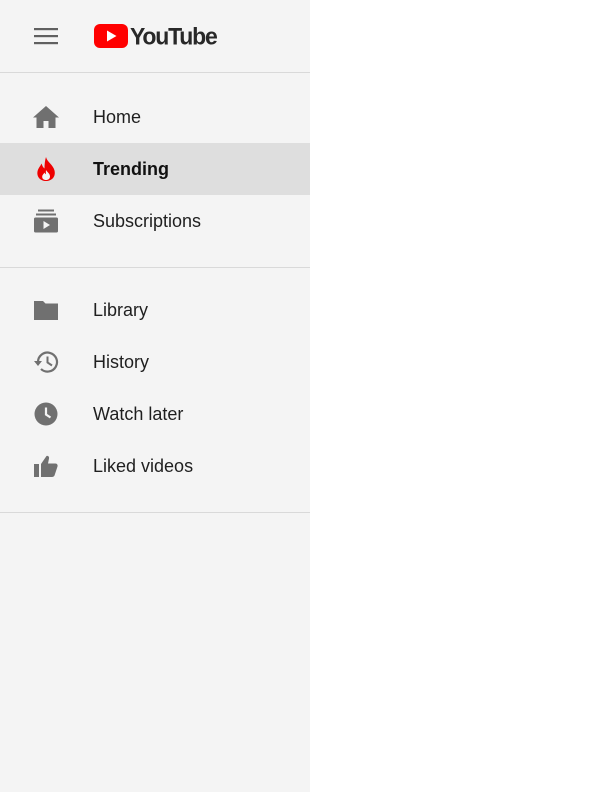 The image size is (612, 792). I want to click on primary-nav-section: Home Trending Subscriptions, so click(155, 170).